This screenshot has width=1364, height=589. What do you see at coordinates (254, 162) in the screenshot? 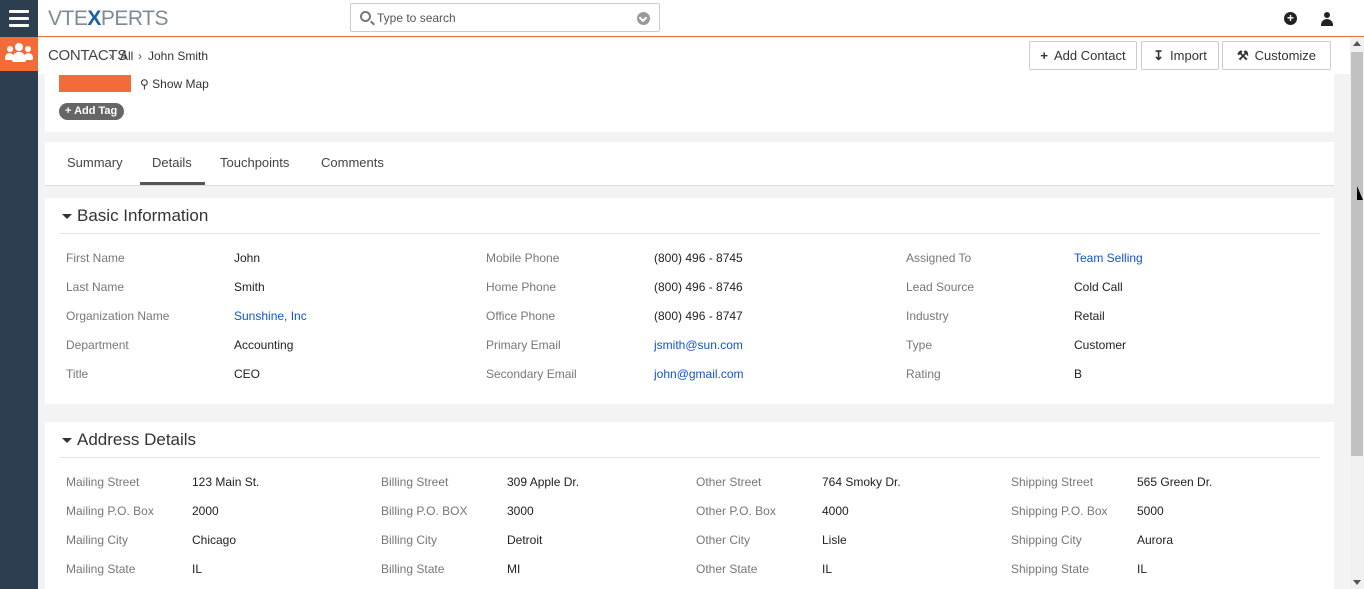
I see `tab-touchpoints: Touchpoints` at bounding box center [254, 162].